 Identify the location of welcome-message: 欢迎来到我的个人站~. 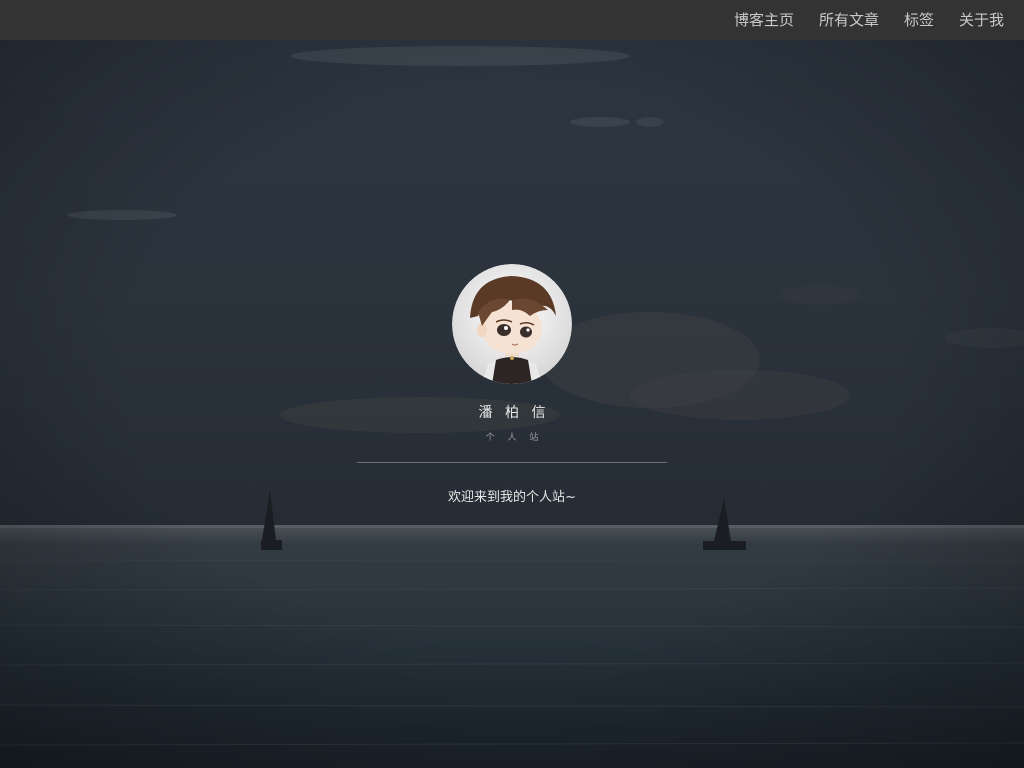
(512, 497).